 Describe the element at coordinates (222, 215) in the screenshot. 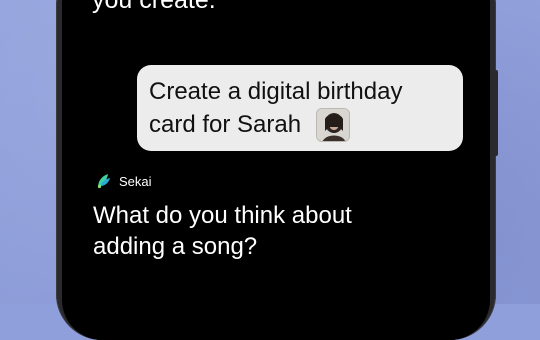

I see `assistant-message-line1: What do you think about` at that location.